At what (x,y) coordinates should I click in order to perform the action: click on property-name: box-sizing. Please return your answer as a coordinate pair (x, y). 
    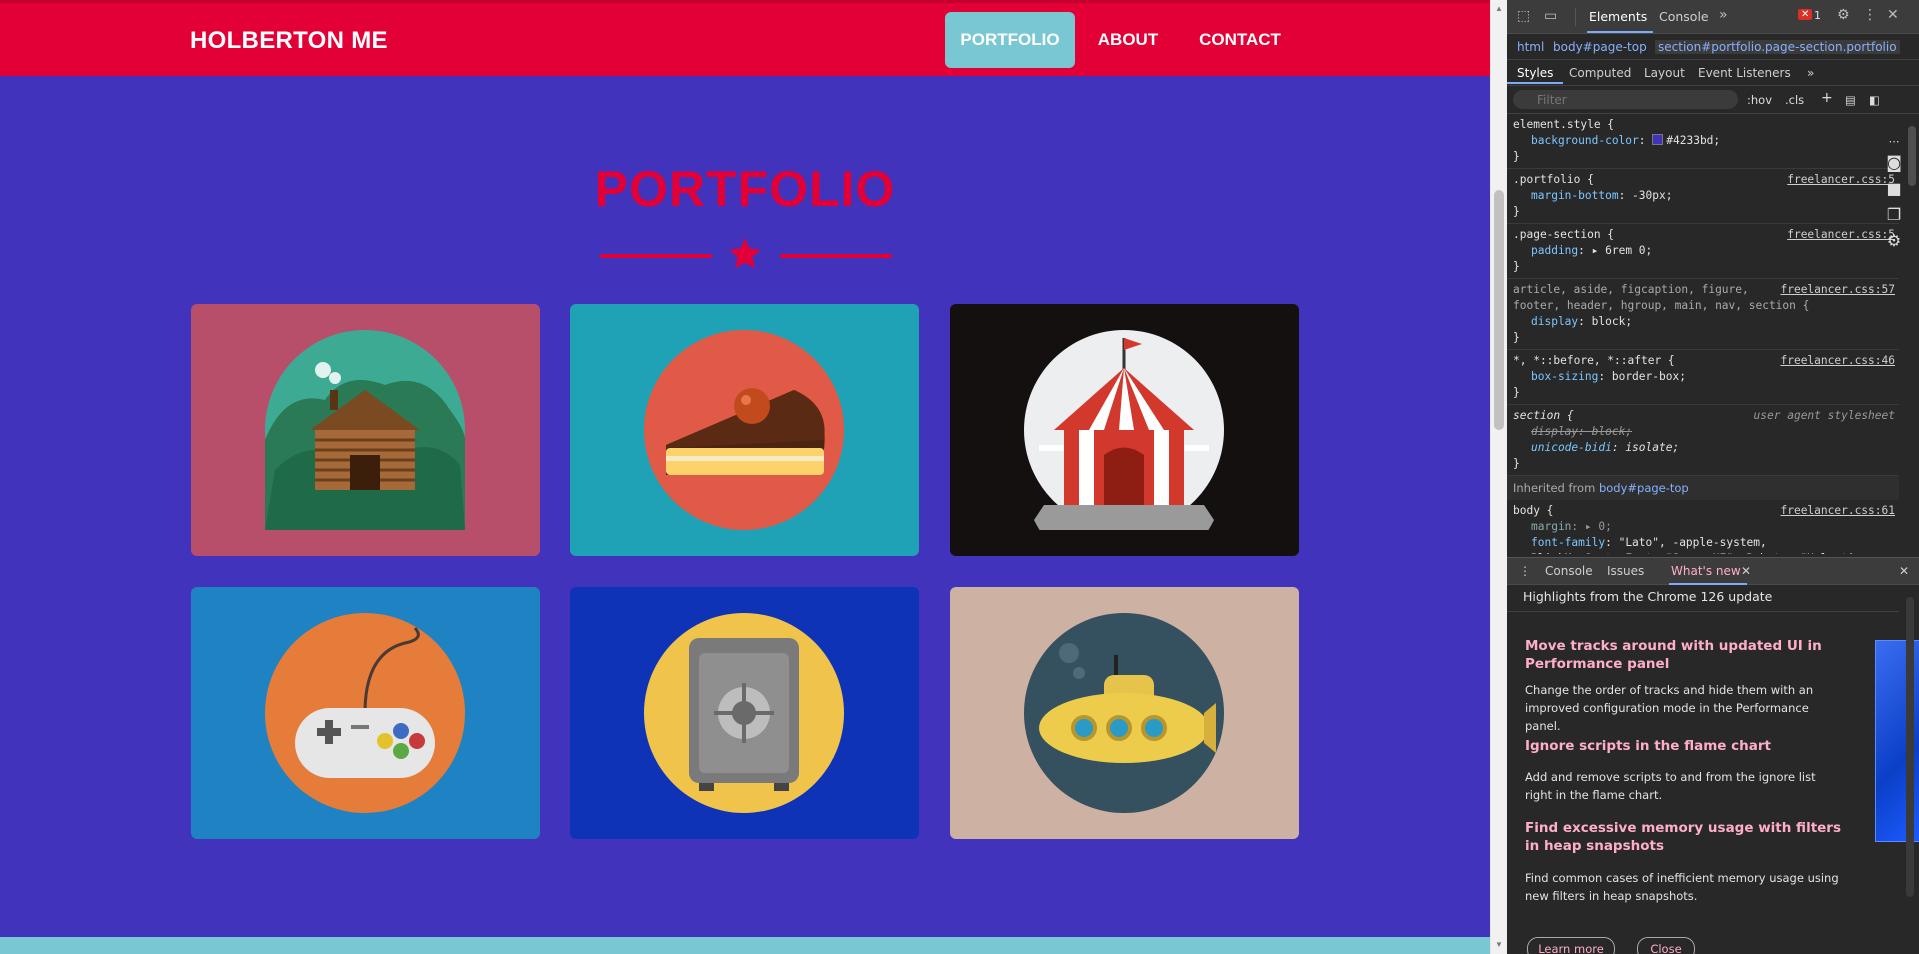
    Looking at the image, I should click on (1564, 376).